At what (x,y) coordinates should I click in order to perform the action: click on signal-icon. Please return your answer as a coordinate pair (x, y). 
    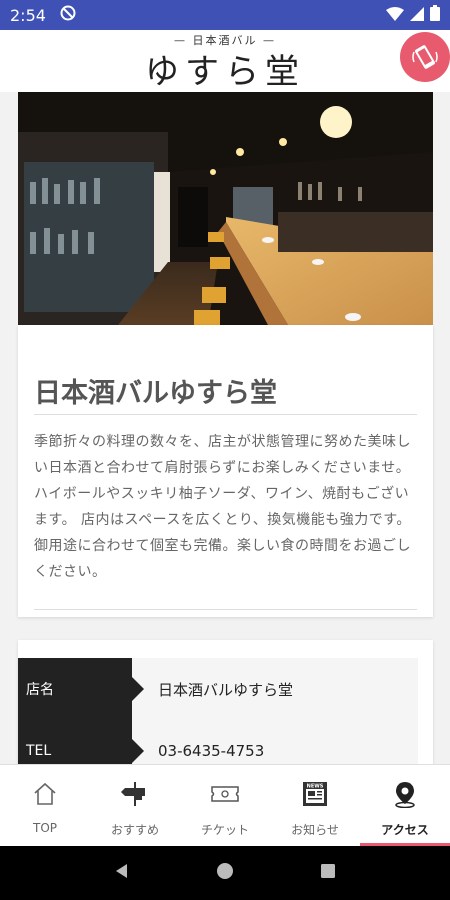
    Looking at the image, I should click on (417, 15).